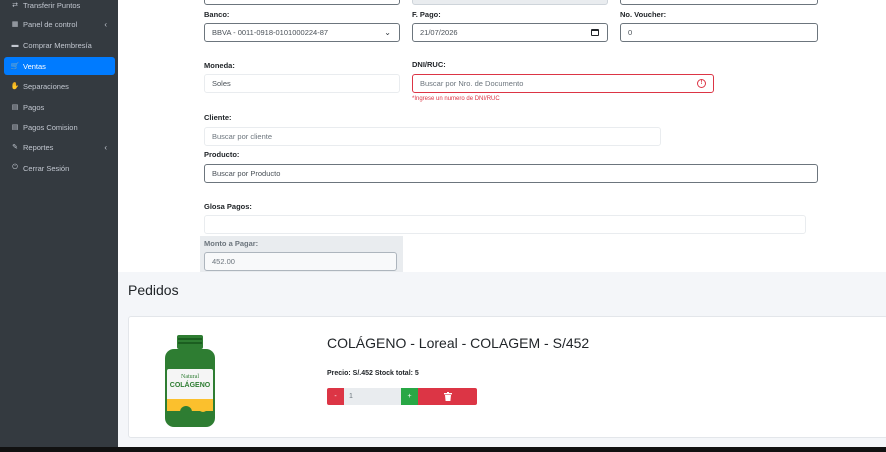  Describe the element at coordinates (351, 396) in the screenshot. I see `quantity-value: 1` at that location.